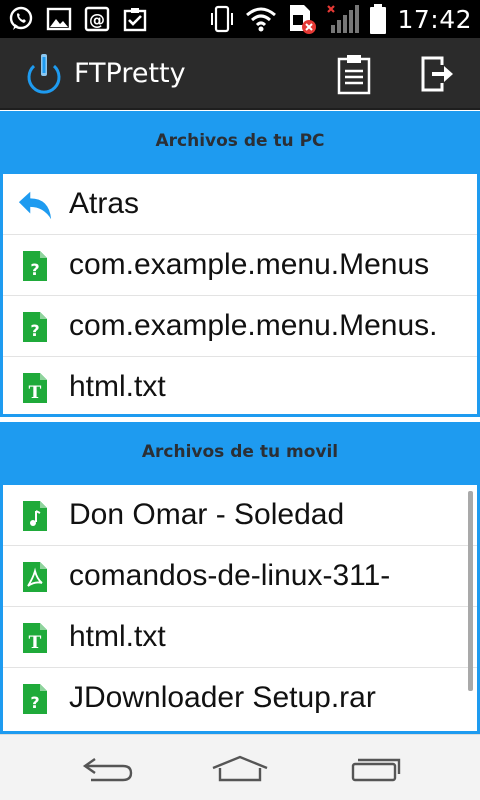  I want to click on list-item: ? JDownloader Setup.rar, so click(240, 698).